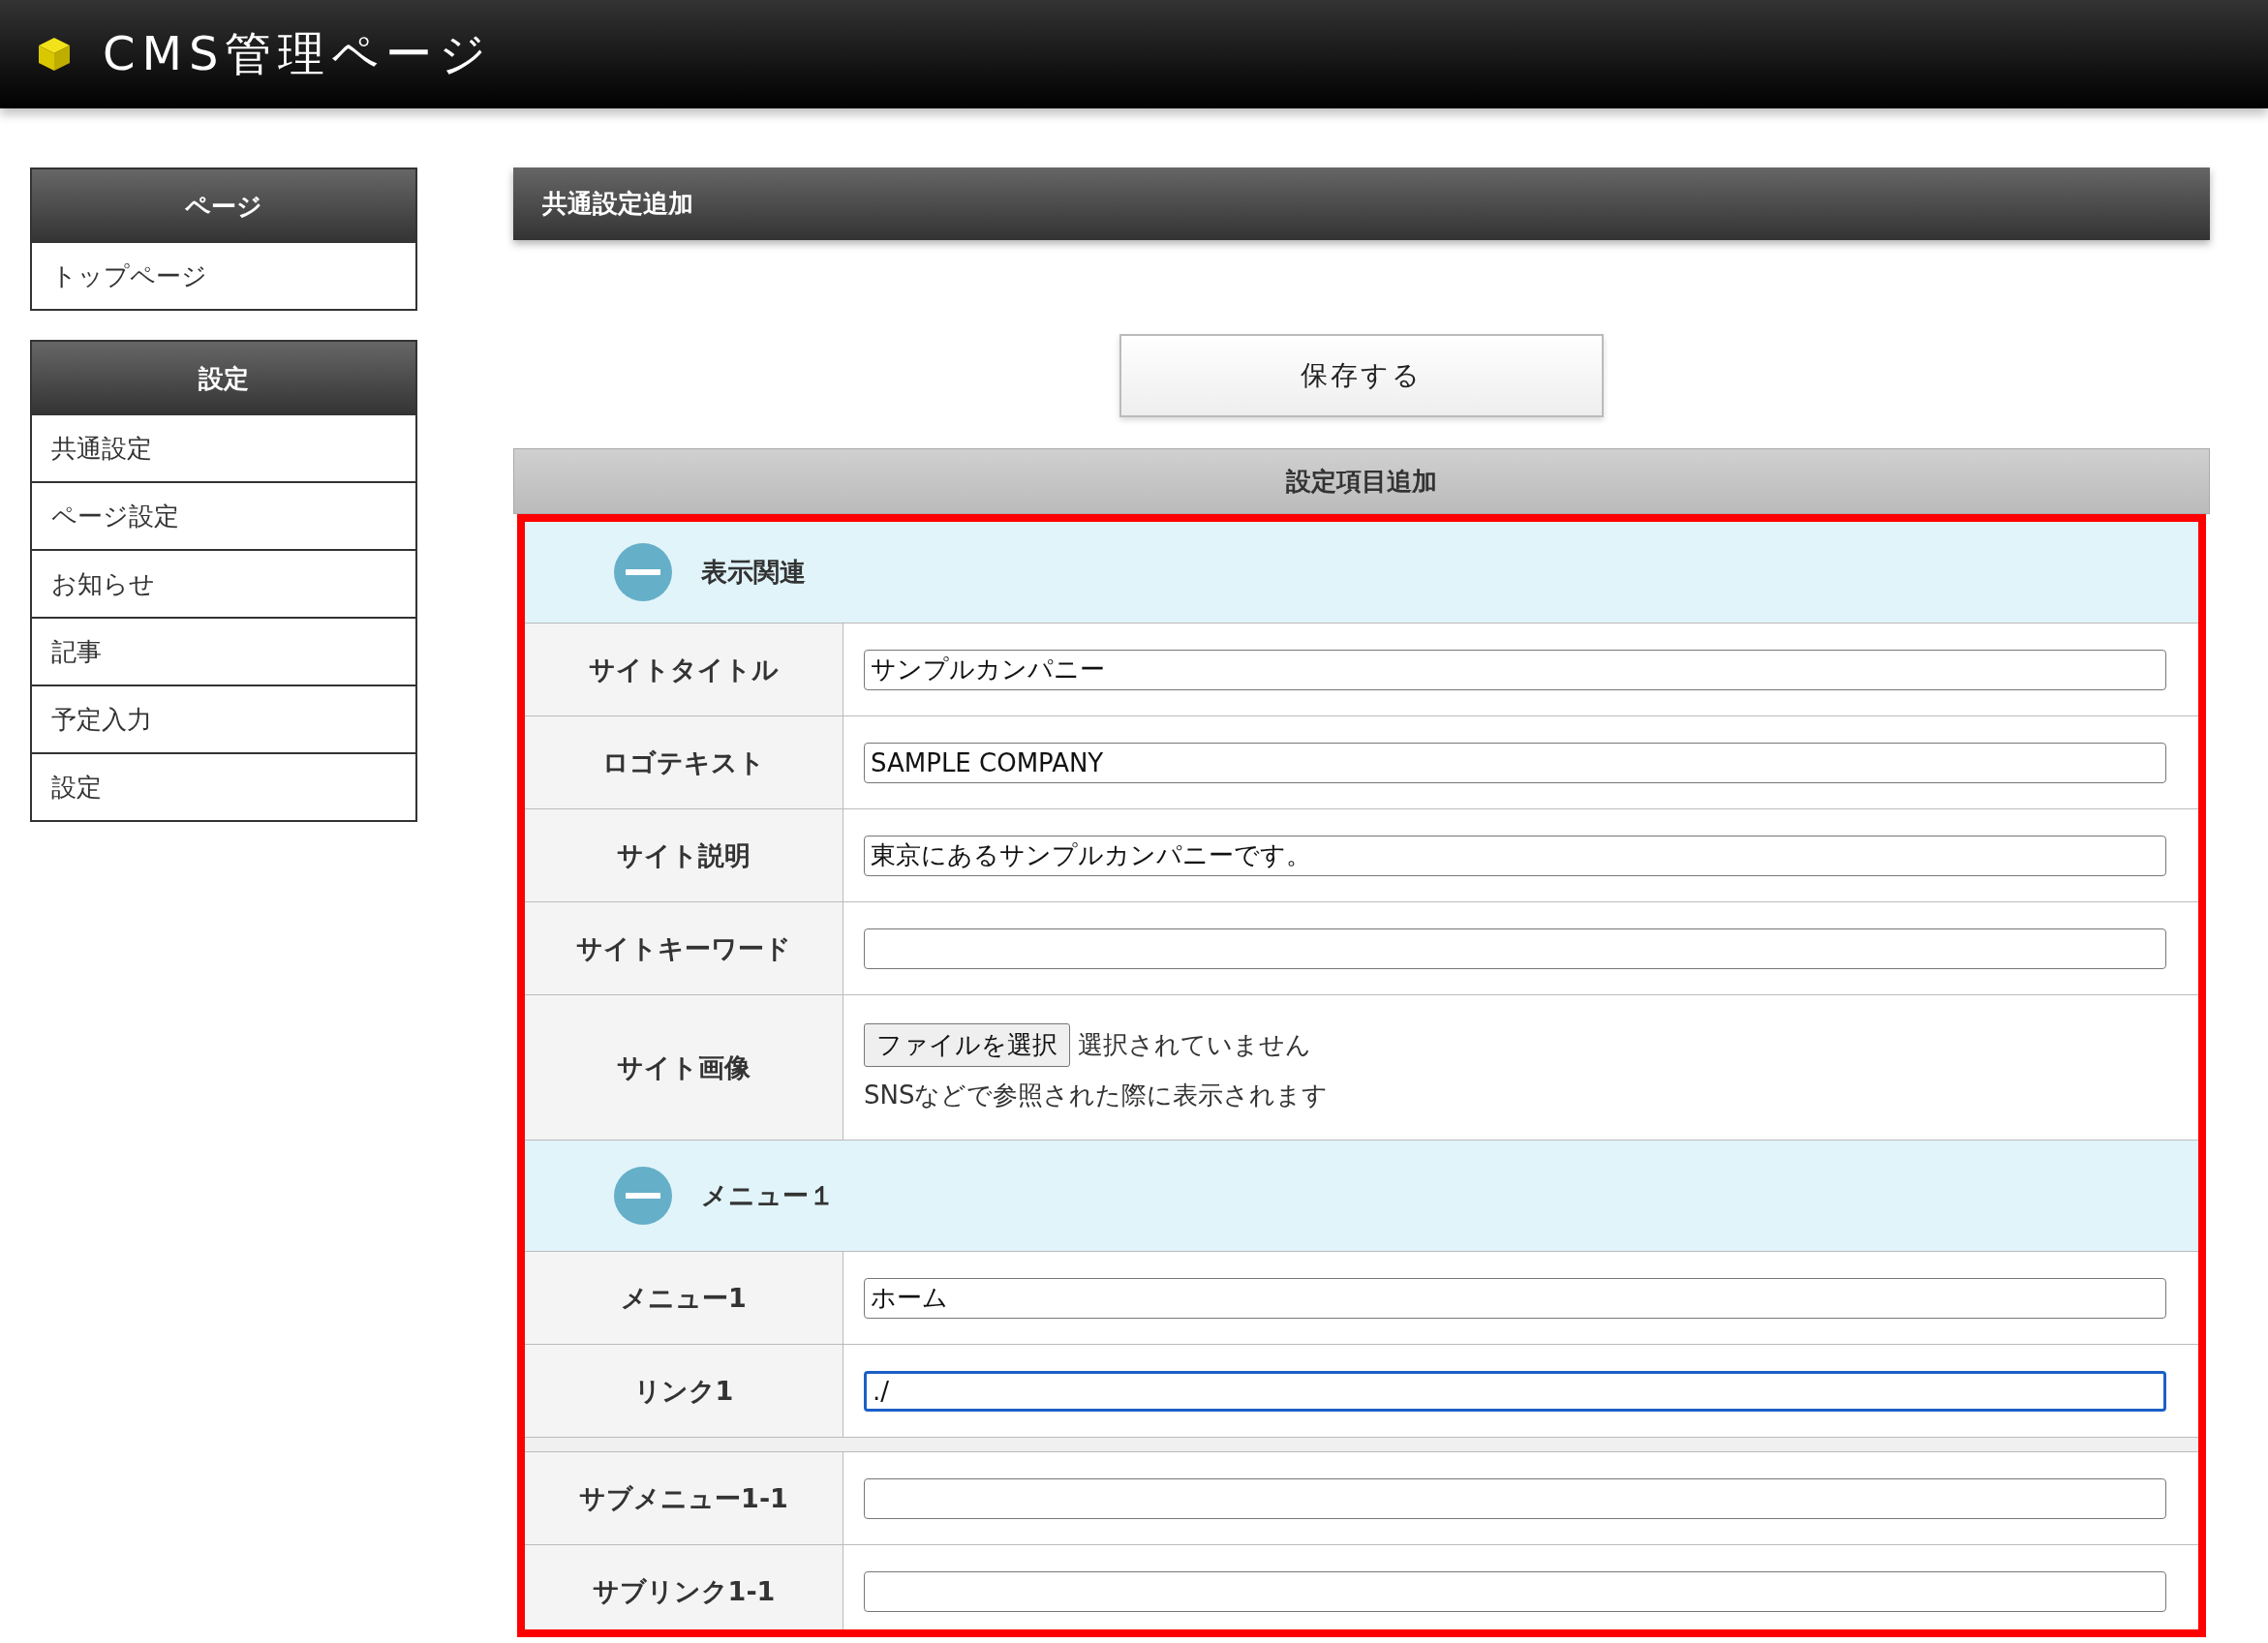 The width and height of the screenshot is (2268, 1643). Describe the element at coordinates (224, 583) in the screenshot. I see `sidebar-item: お知らせ` at that location.